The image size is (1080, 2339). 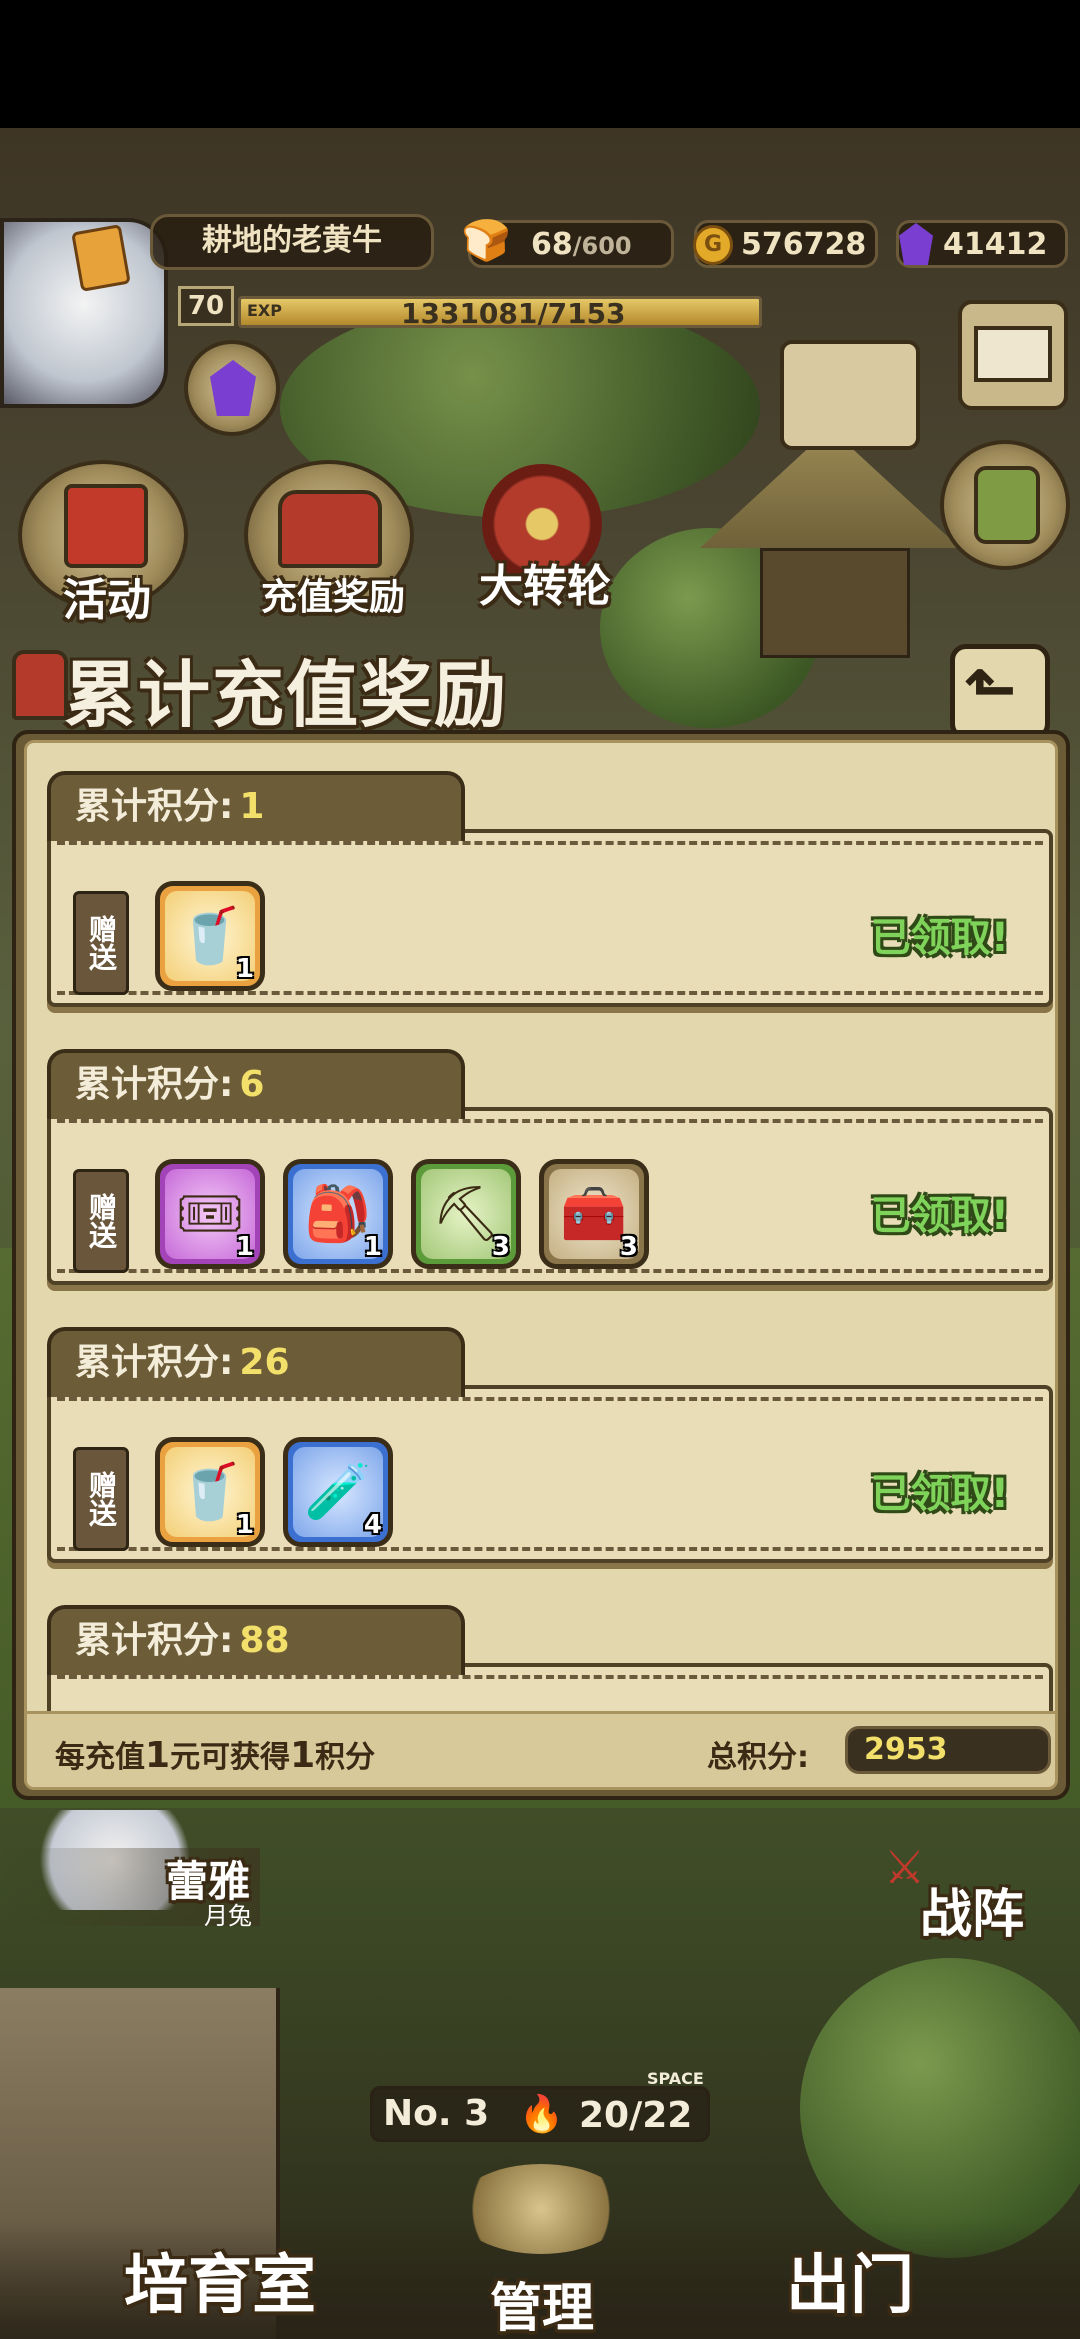 I want to click on quest-scroll-icon, so click(x=850, y=395).